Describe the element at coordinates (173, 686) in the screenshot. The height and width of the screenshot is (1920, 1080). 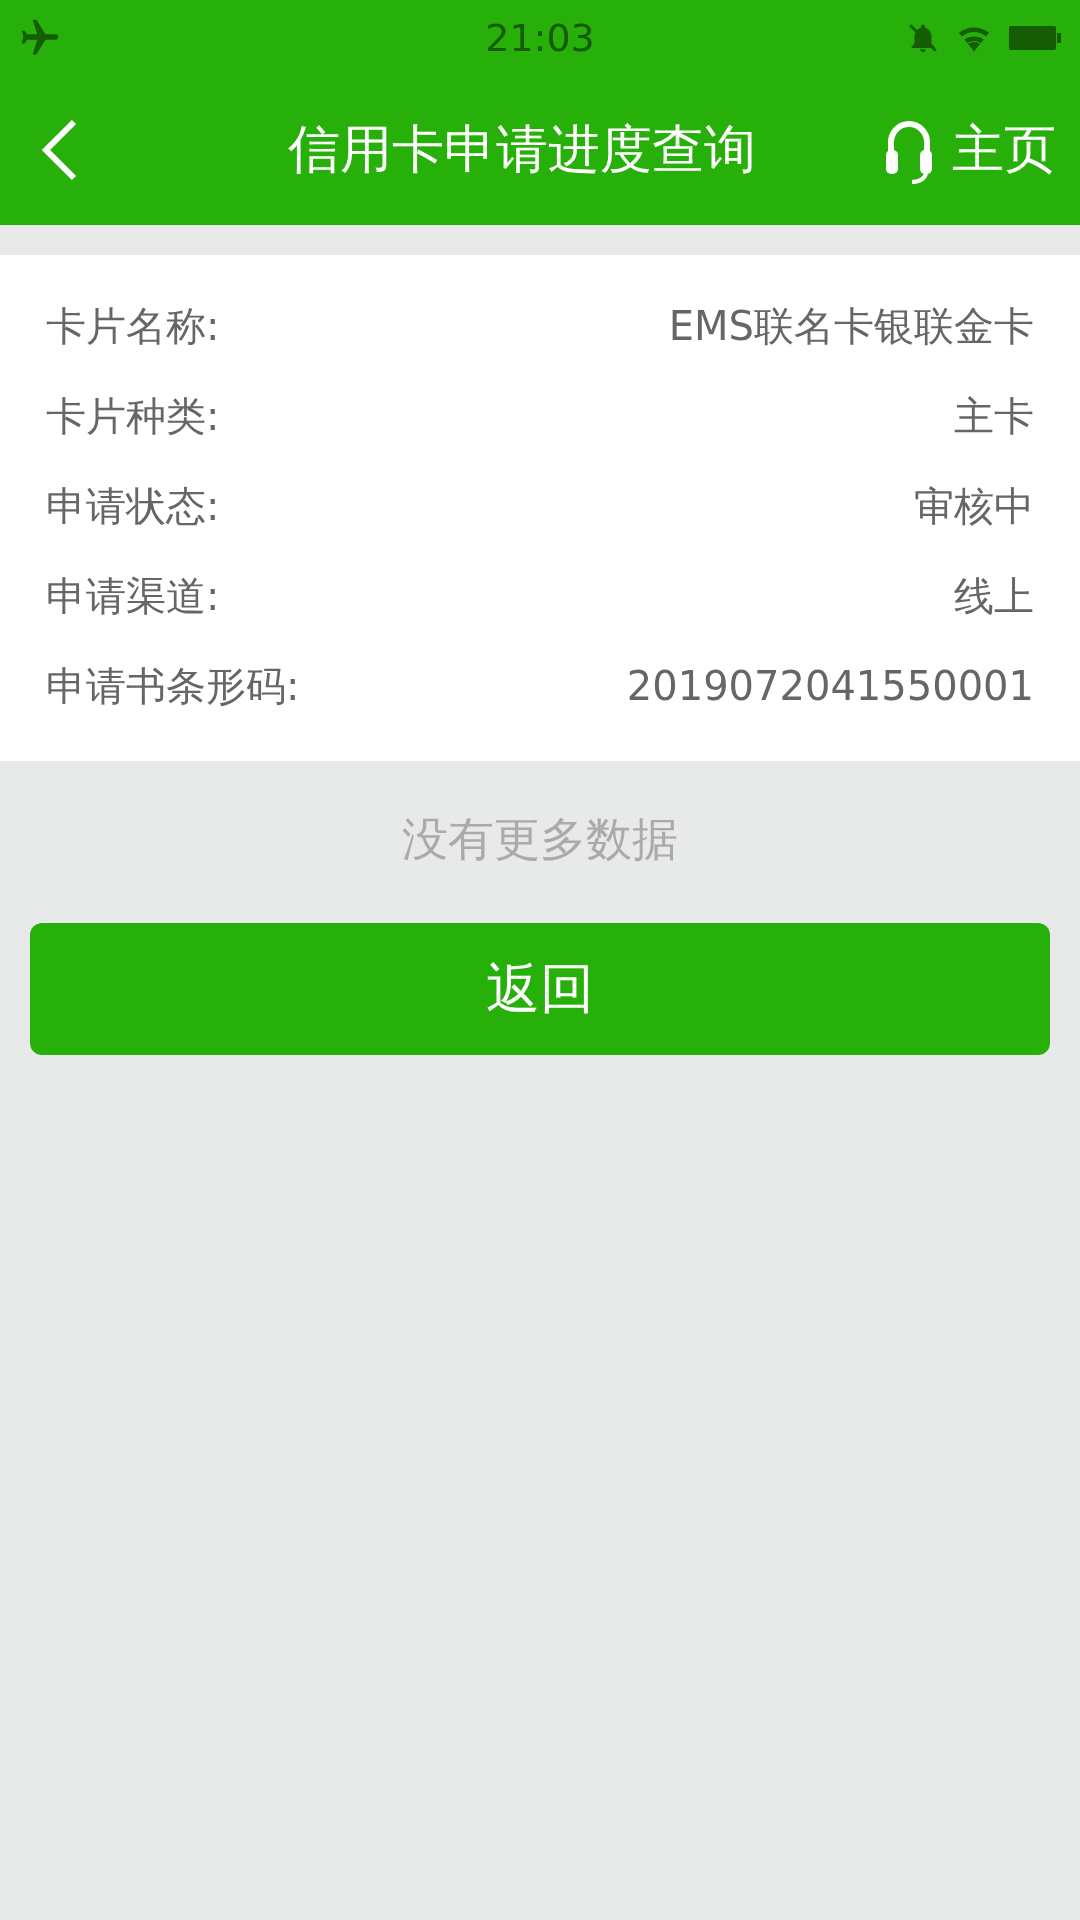
I see `detail-label: 申请书条形码:` at that location.